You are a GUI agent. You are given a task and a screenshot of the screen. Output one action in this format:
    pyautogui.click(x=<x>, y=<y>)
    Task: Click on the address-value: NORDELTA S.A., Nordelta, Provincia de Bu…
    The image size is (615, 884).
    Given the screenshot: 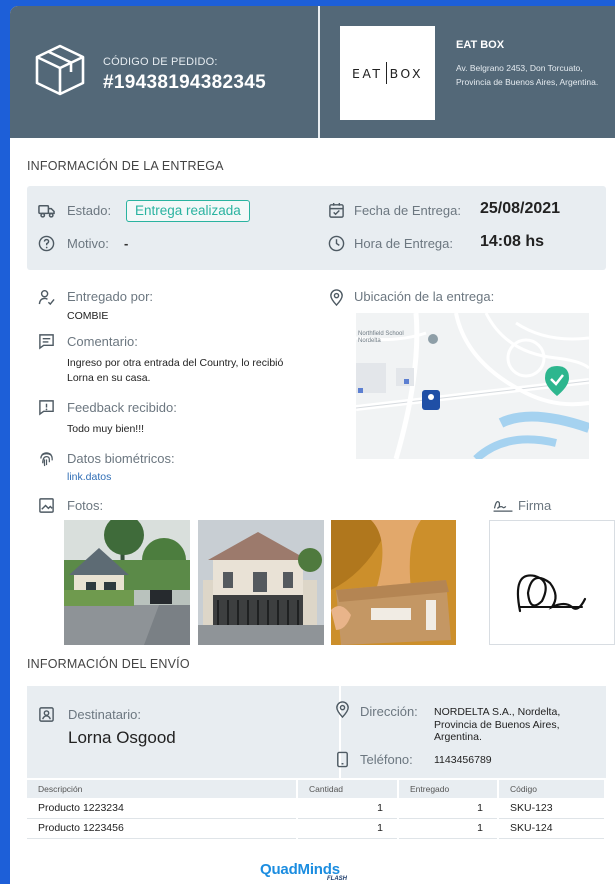 What is the action you would take?
    pyautogui.click(x=497, y=724)
    